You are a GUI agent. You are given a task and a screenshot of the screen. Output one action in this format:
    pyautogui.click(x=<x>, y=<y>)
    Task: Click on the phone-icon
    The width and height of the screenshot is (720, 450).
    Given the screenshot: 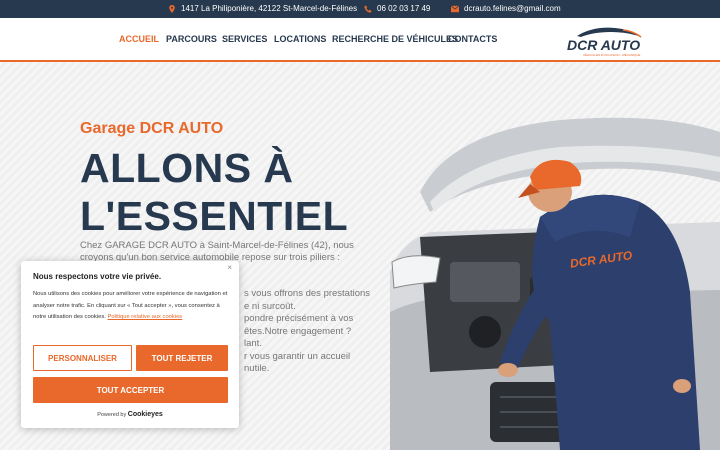 What is the action you would take?
    pyautogui.click(x=368, y=8)
    